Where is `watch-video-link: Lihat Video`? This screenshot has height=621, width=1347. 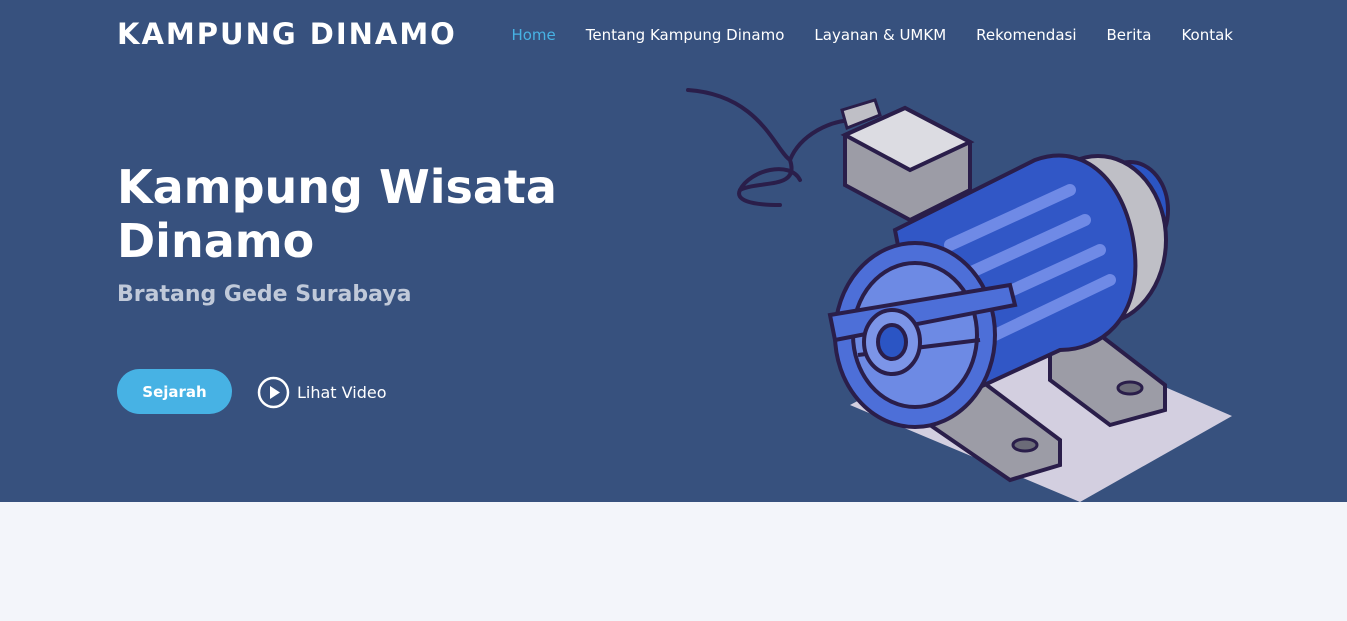 watch-video-link: Lihat Video is located at coordinates (322, 392).